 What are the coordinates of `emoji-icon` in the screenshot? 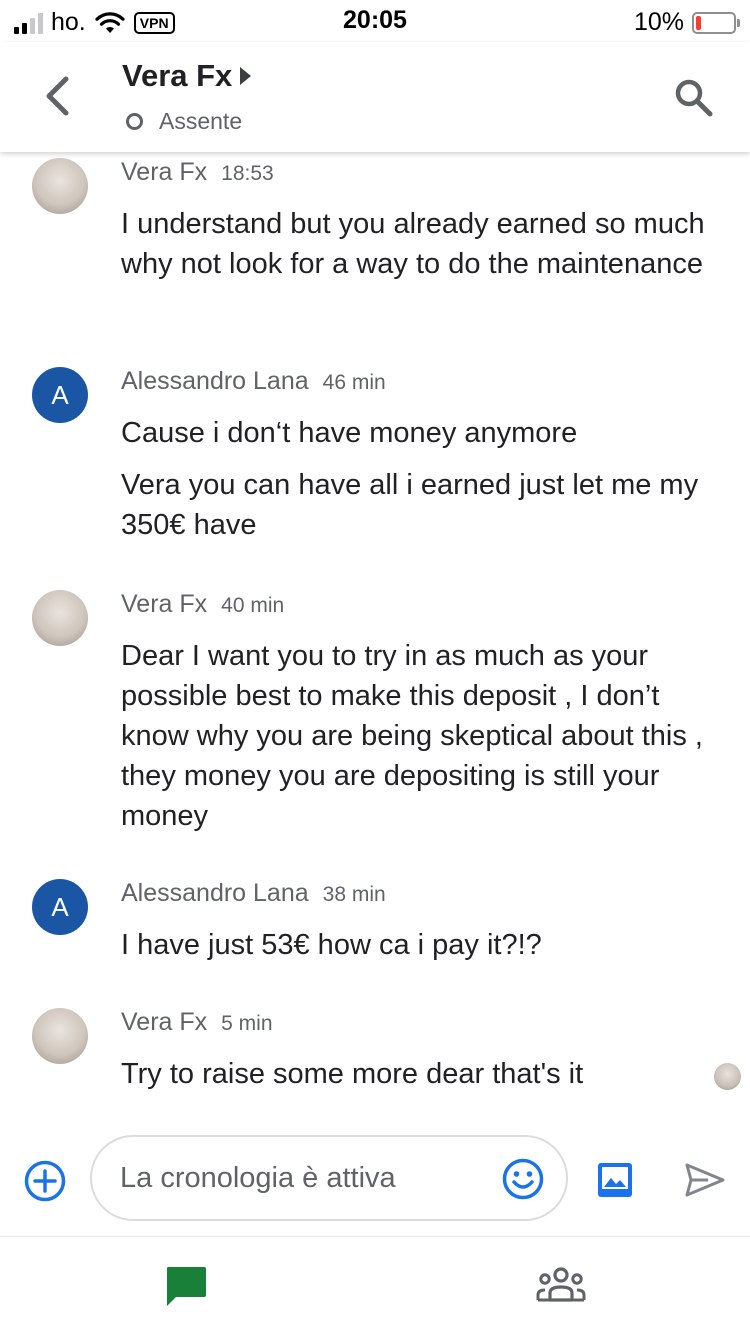 It's located at (523, 1179).